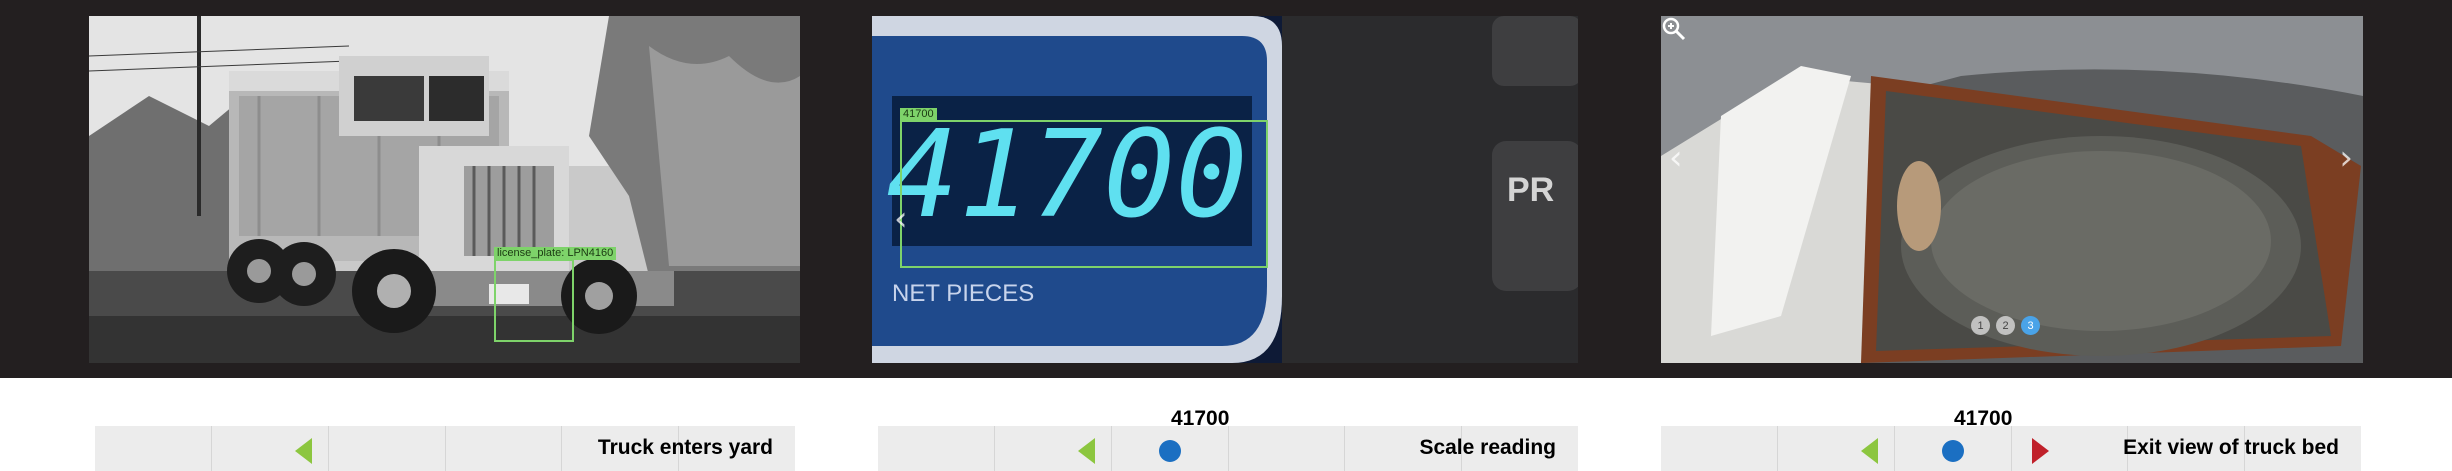  I want to click on detection-label: 41700, so click(918, 114).